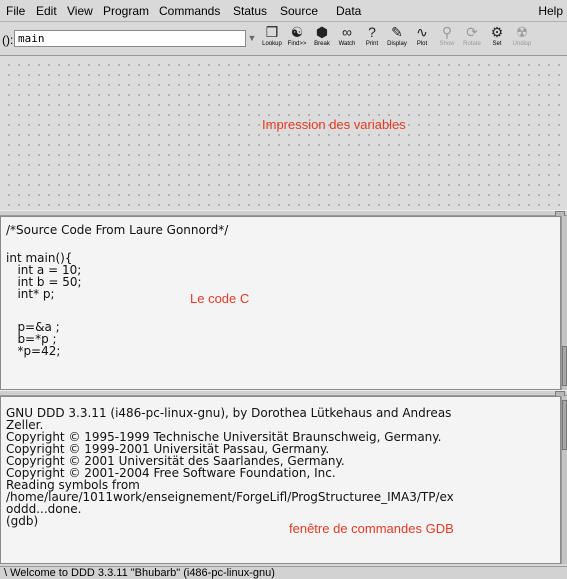 The width and height of the screenshot is (567, 579). What do you see at coordinates (334, 124) in the screenshot?
I see `data-pane-annotation: Impression des variables` at bounding box center [334, 124].